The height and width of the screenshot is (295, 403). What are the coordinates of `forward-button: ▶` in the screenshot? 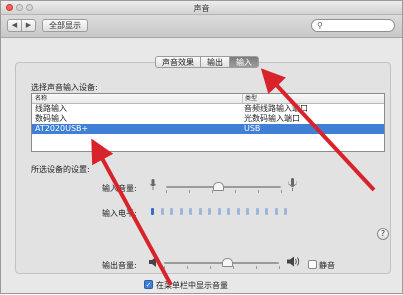 It's located at (28, 25).